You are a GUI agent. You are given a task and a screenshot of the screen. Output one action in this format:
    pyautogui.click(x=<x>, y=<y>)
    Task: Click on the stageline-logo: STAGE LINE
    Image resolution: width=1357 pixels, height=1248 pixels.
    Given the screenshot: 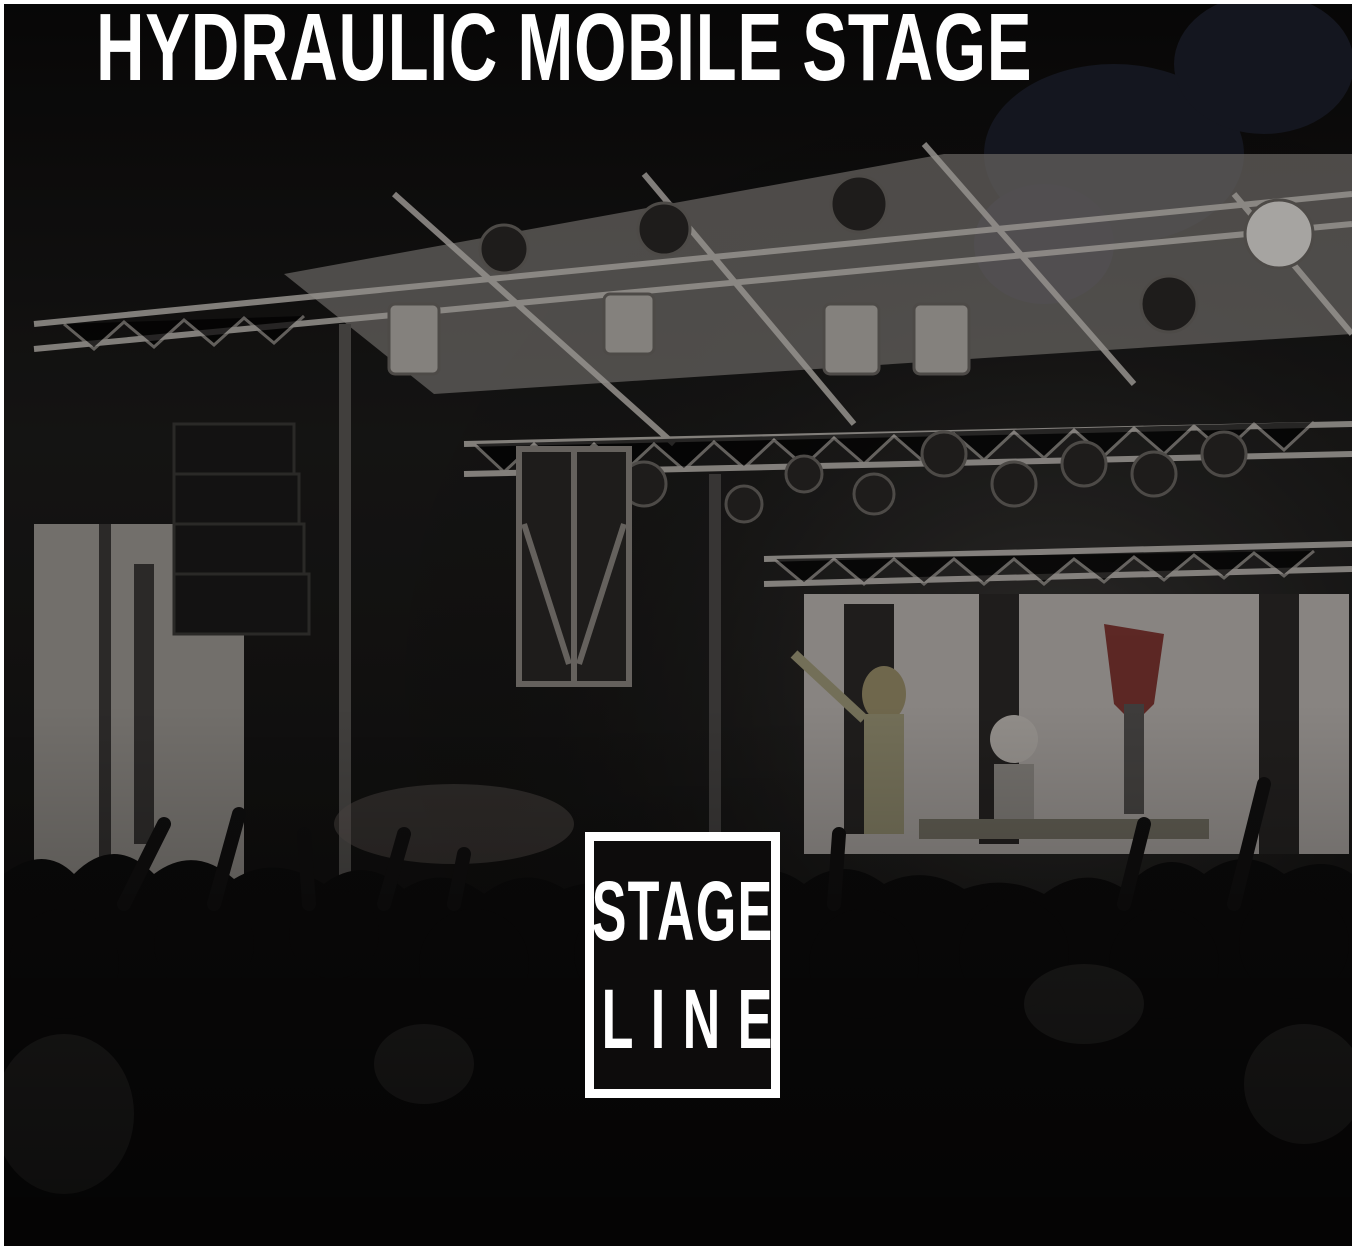 What is the action you would take?
    pyautogui.click(x=682, y=965)
    